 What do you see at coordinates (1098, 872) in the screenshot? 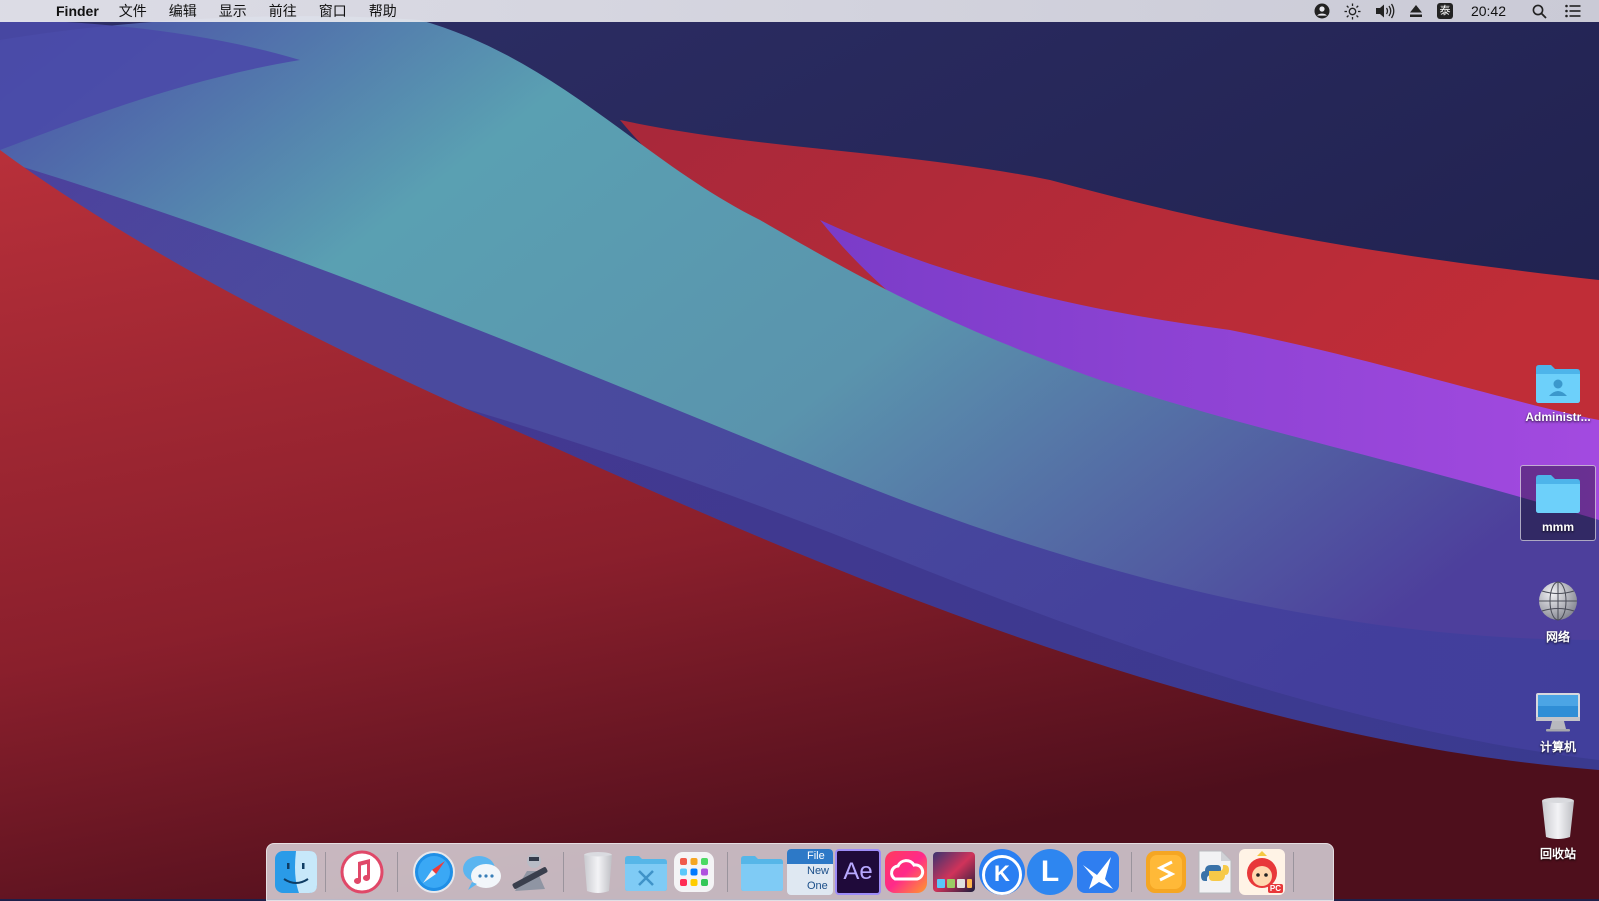
I see `feishu-icon` at bounding box center [1098, 872].